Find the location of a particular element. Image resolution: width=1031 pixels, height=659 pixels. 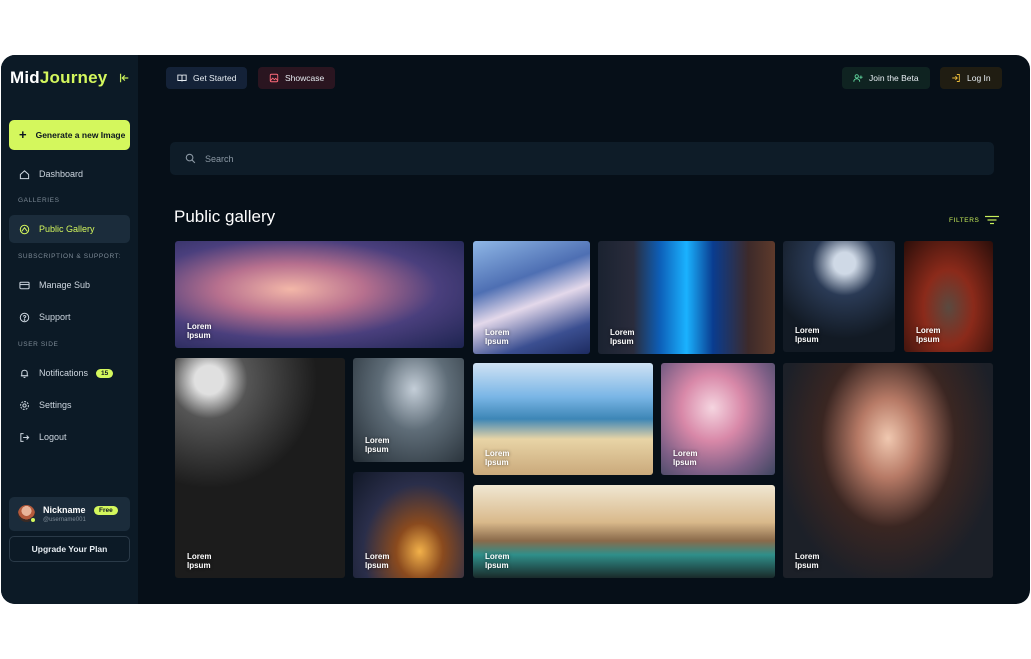

home-icon is located at coordinates (24, 174).